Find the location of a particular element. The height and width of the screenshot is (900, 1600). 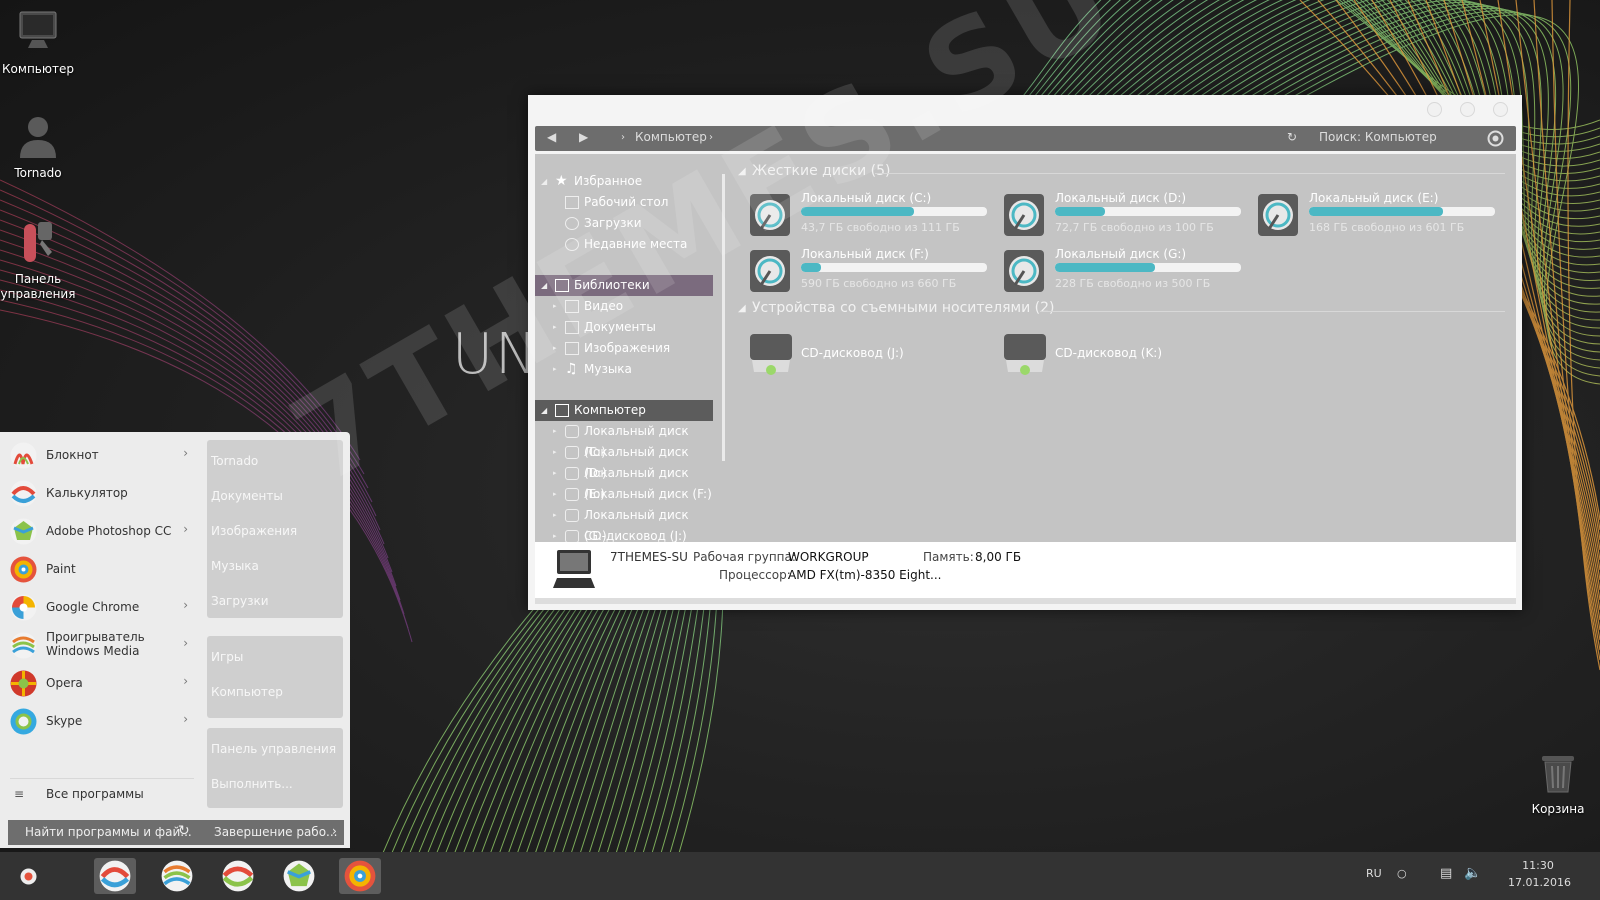

nav-drive-g: ▸ Локальный диск (G:) is located at coordinates (624, 523).